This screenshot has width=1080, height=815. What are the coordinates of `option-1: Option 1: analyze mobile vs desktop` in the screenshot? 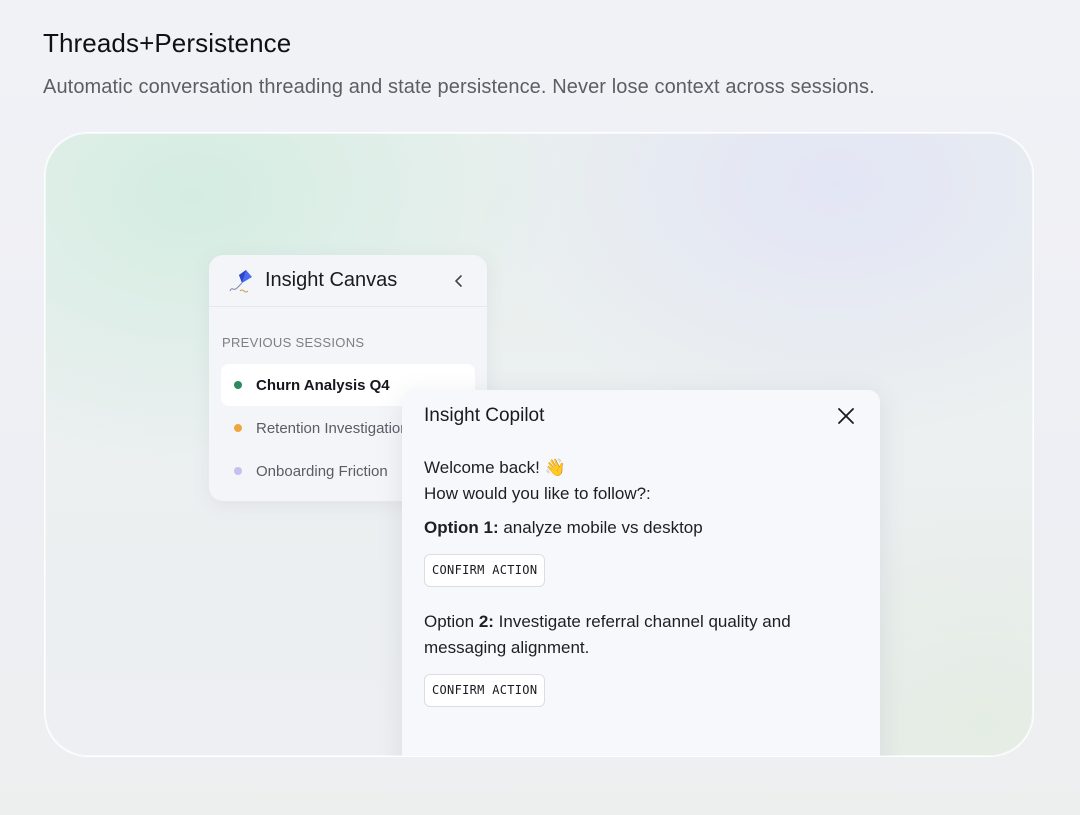 It's located at (641, 528).